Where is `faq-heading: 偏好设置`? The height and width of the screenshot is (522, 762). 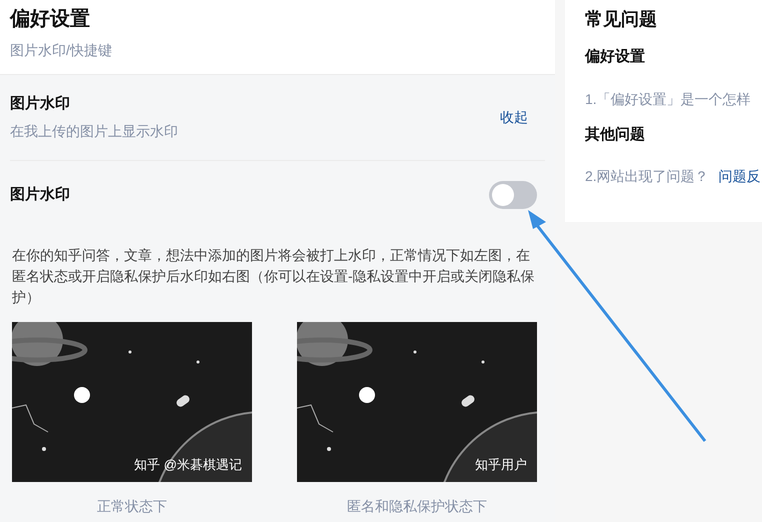
faq-heading: 偏好设置 is located at coordinates (615, 57).